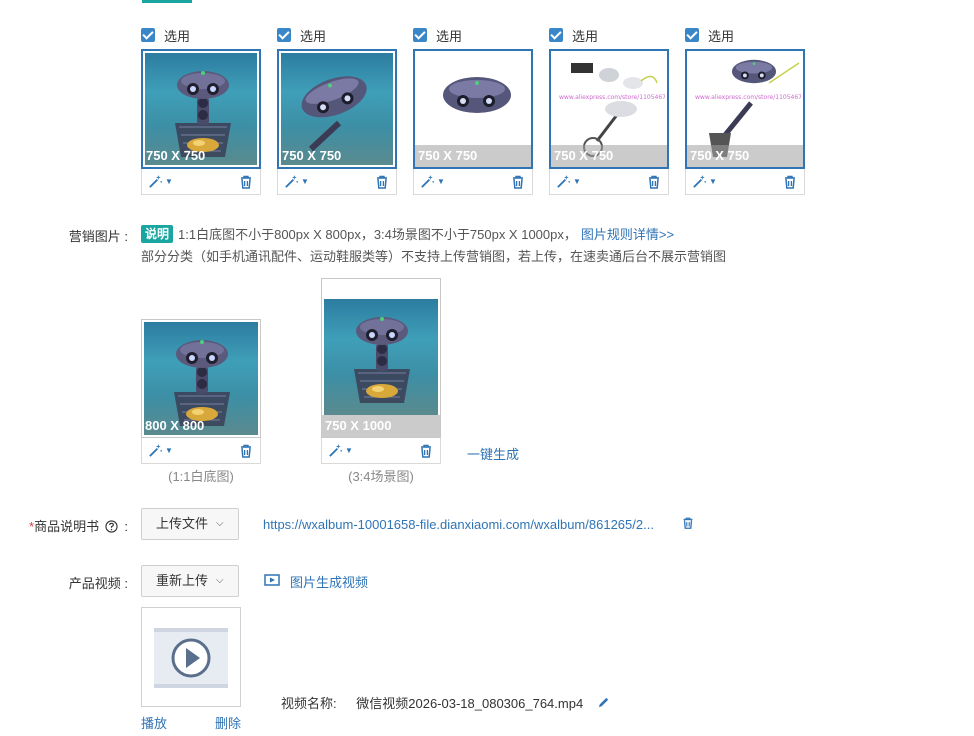  I want to click on play-video-icon, so click(191, 658).